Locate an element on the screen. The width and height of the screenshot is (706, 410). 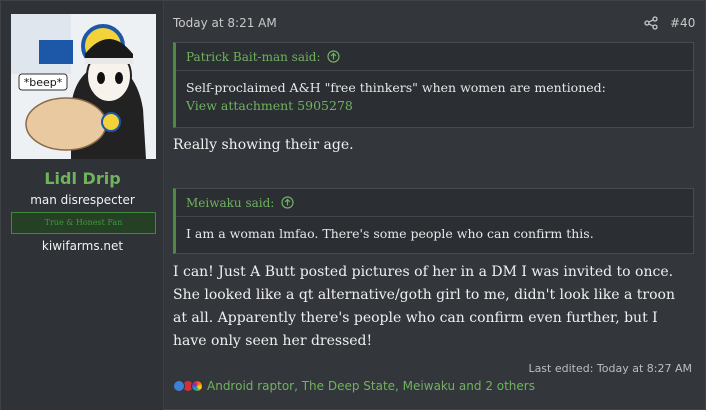
quote-header: Meiwaku said: is located at coordinates (434, 203).